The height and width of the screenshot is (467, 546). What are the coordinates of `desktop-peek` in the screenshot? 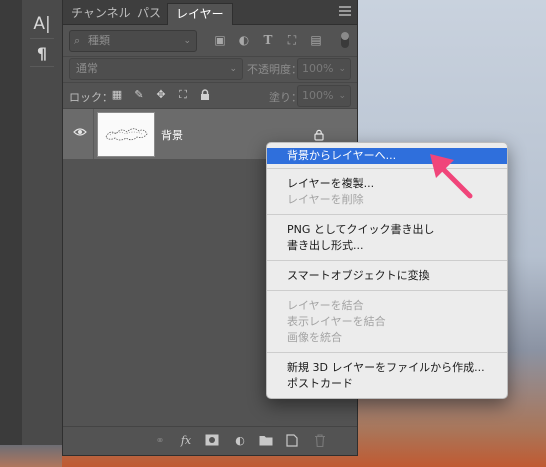 It's located at (31, 456).